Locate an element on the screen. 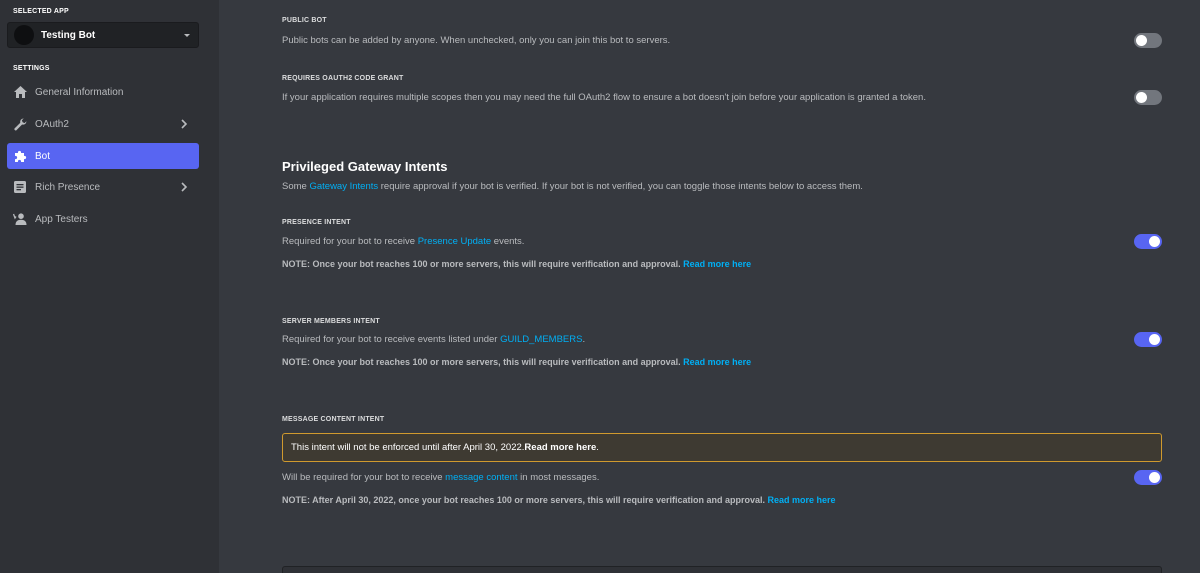 Image resolution: width=1200 pixels, height=573 pixels. sidebar-item-app-testers: App Testers is located at coordinates (103, 219).